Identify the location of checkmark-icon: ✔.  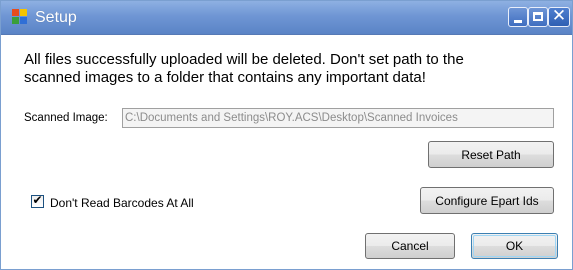
(37, 200).